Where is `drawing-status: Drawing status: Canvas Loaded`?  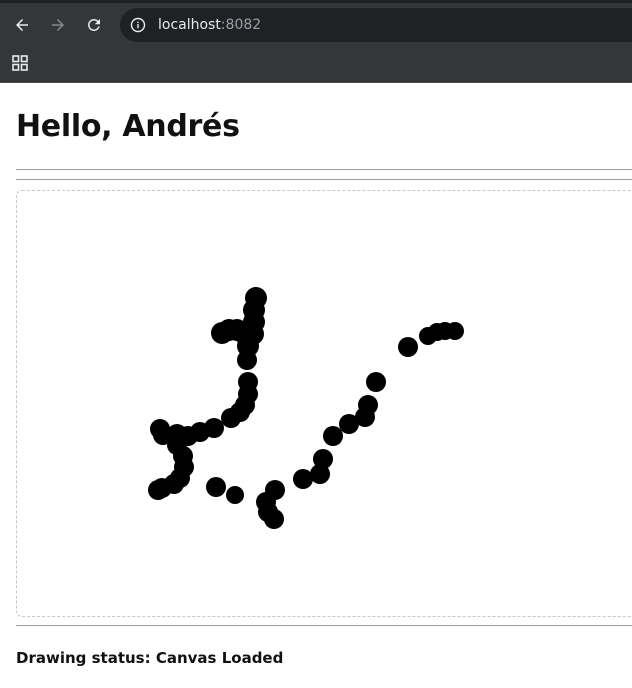 drawing-status: Drawing status: Canvas Loaded is located at coordinates (149, 658).